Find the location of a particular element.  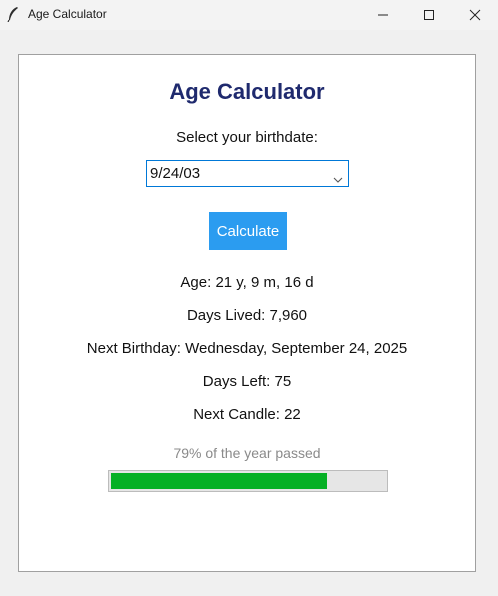

title-bar: Age Calculator is located at coordinates (249, 15).